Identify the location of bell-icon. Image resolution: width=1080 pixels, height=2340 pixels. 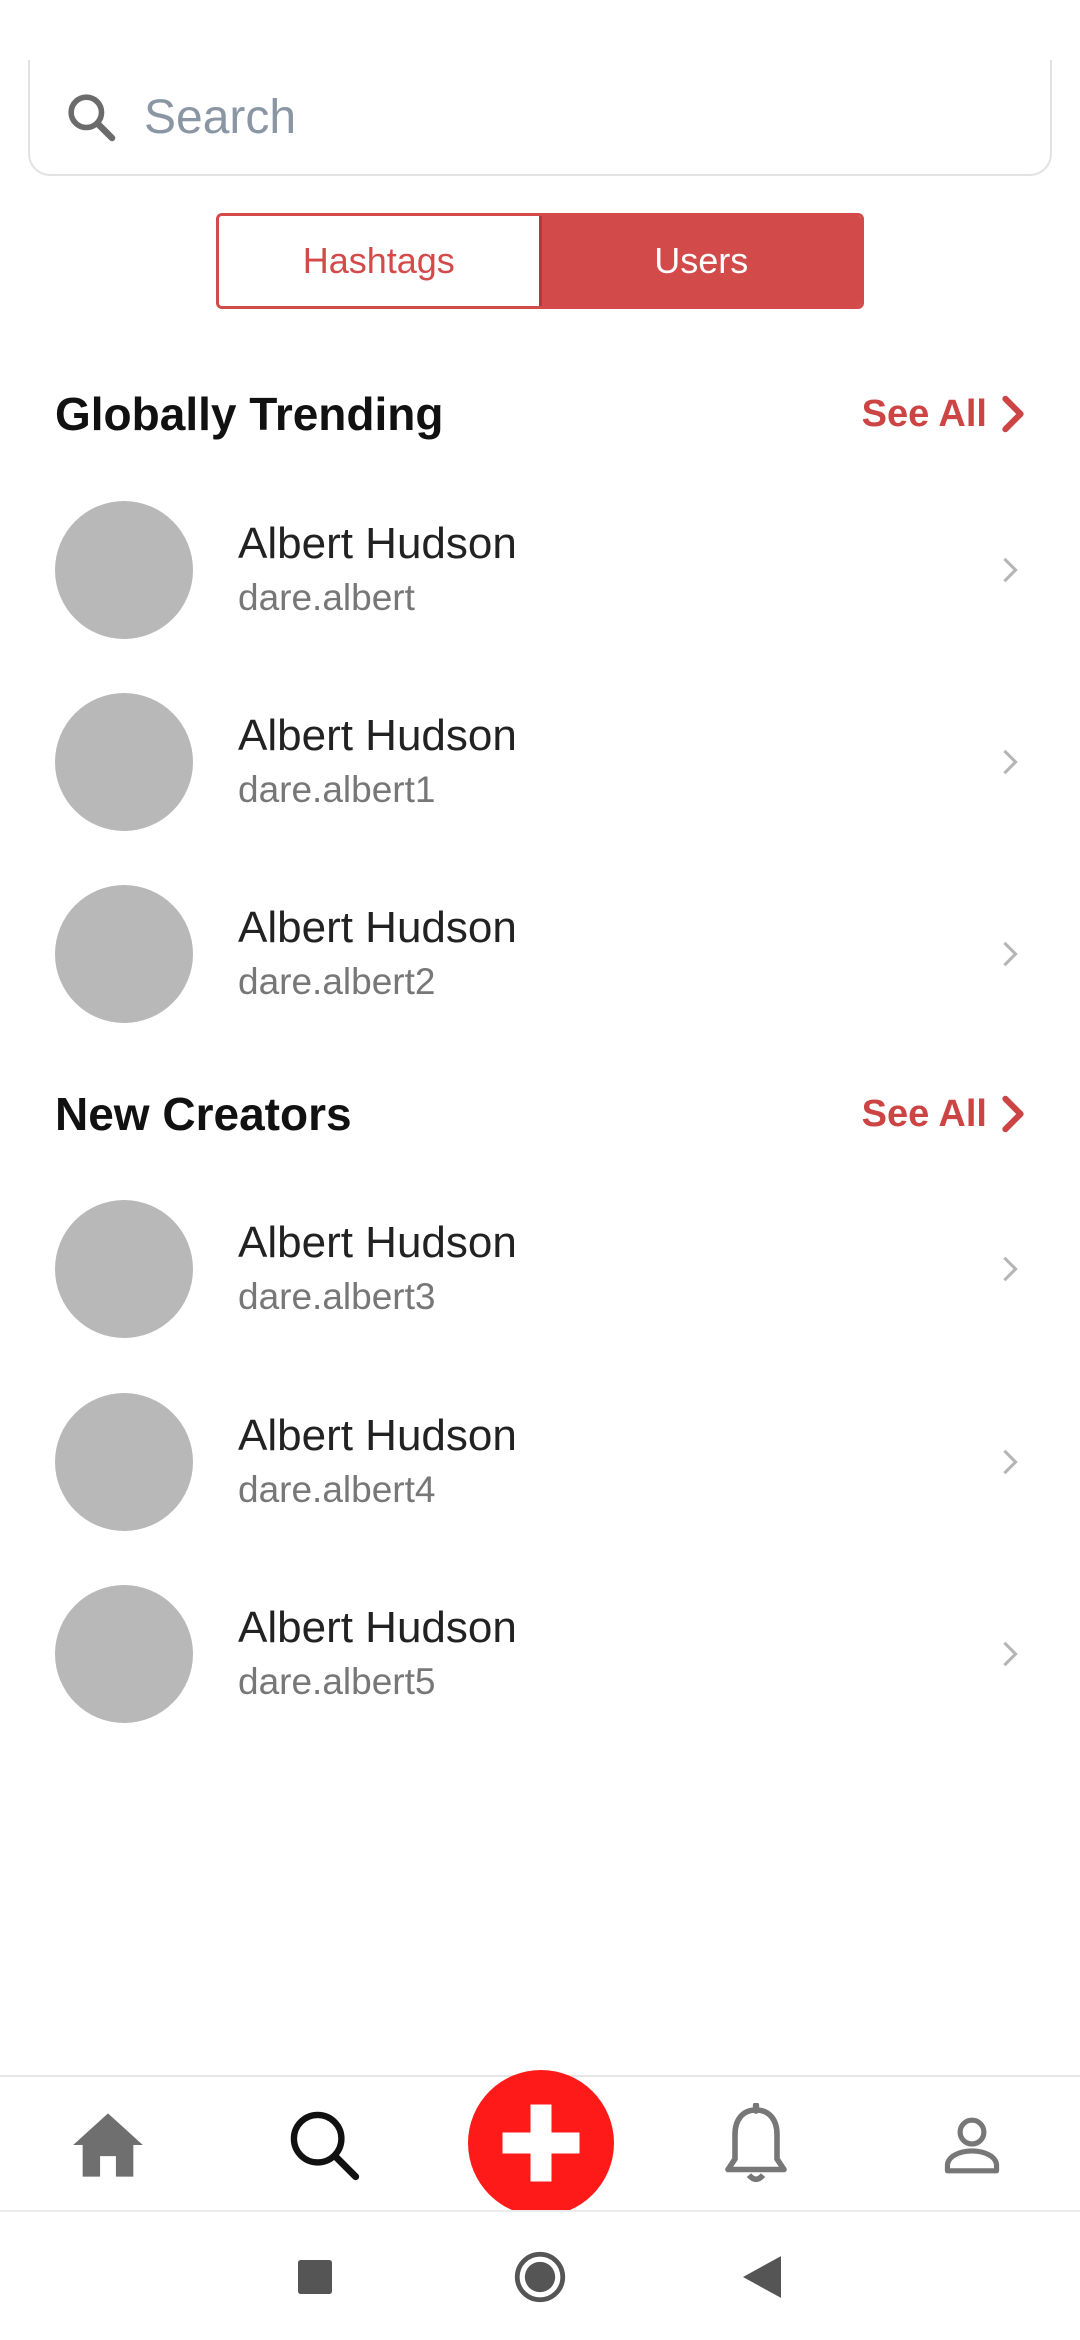
(756, 2142).